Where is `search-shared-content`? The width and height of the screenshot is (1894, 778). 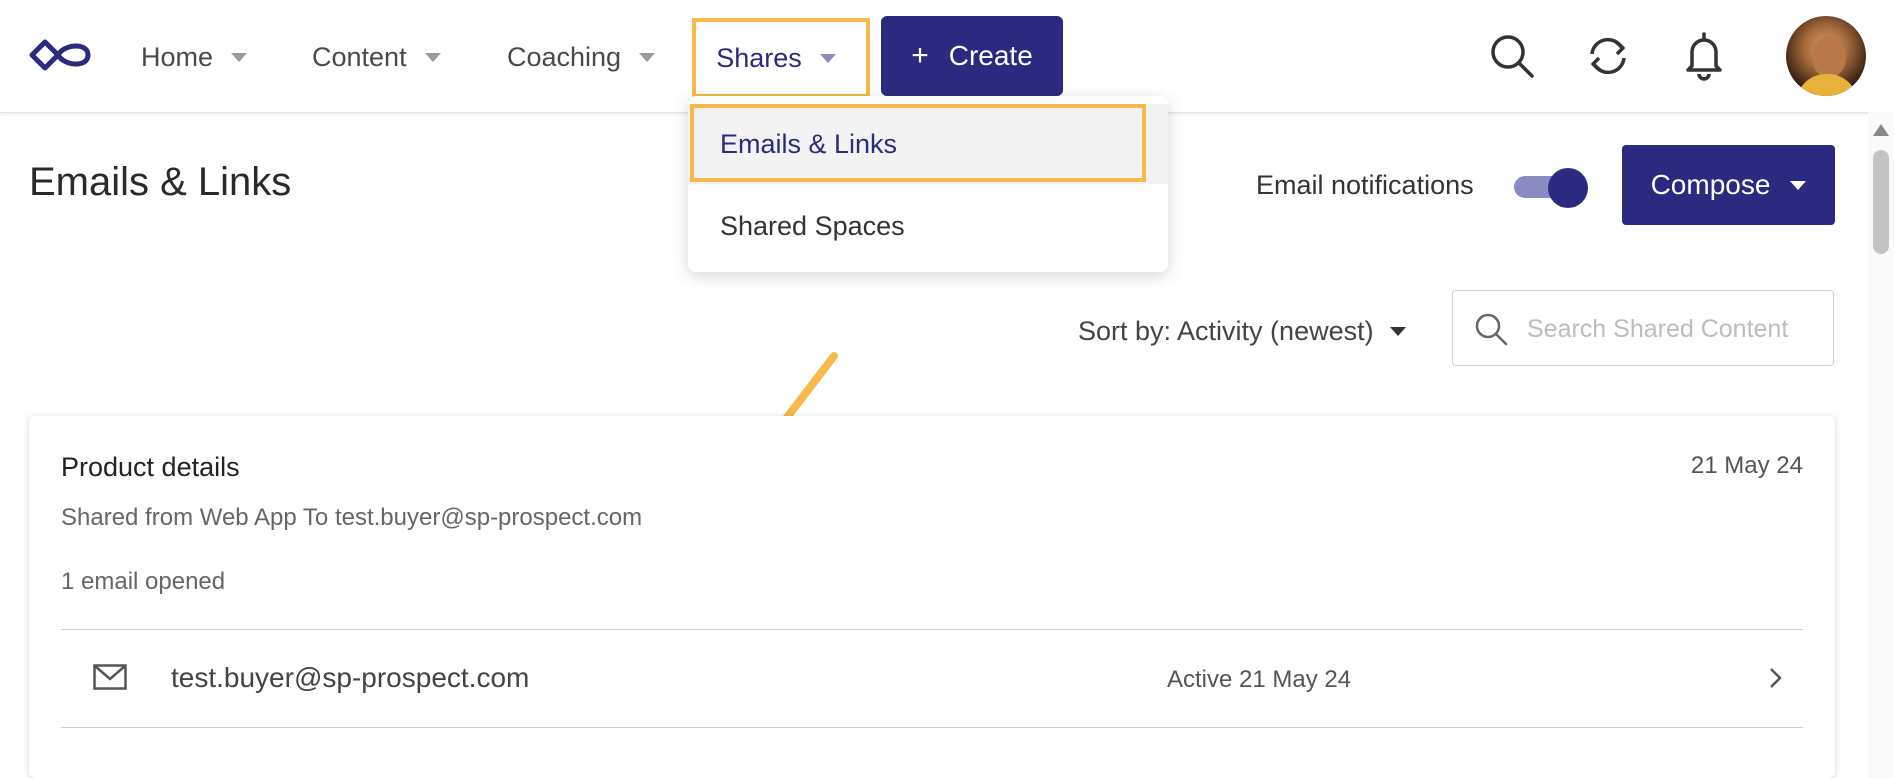 search-shared-content is located at coordinates (1643, 328).